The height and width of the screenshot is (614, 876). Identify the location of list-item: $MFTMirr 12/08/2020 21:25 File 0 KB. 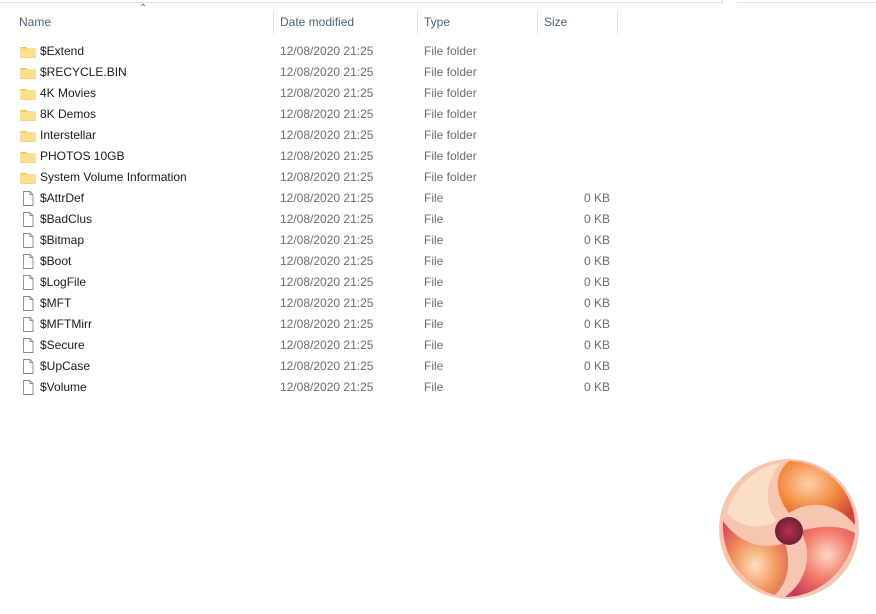
(310, 324).